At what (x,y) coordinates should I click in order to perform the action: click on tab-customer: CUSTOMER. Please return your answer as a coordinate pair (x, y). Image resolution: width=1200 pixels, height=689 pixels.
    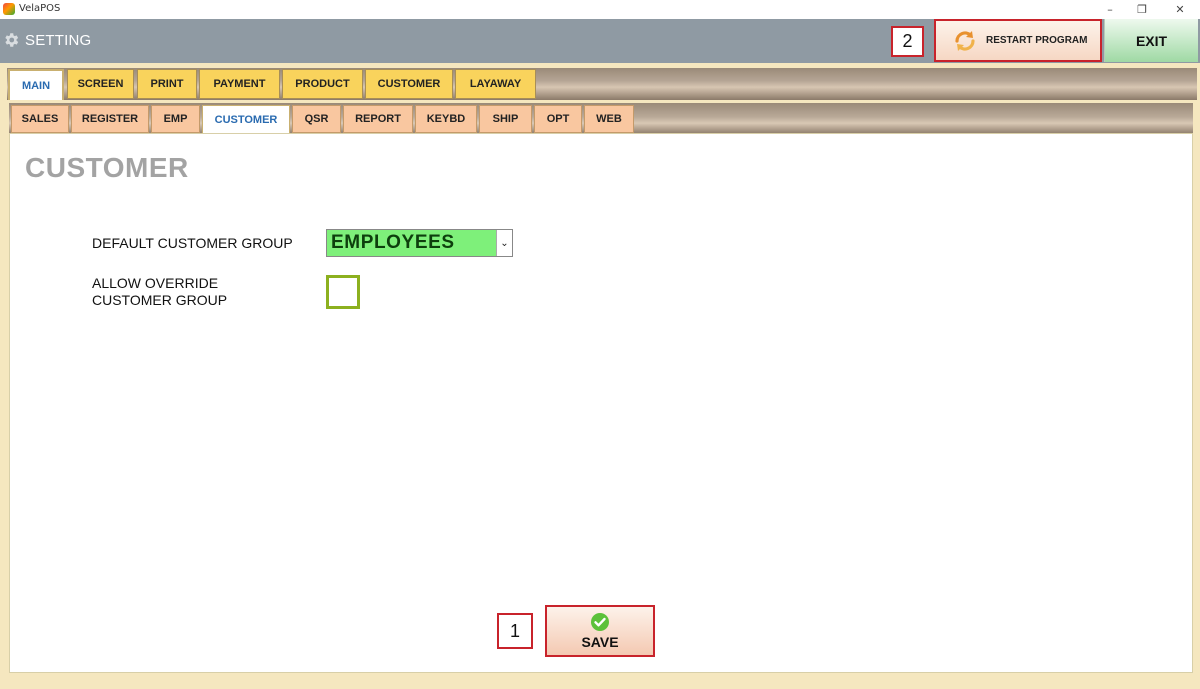
    Looking at the image, I should click on (409, 84).